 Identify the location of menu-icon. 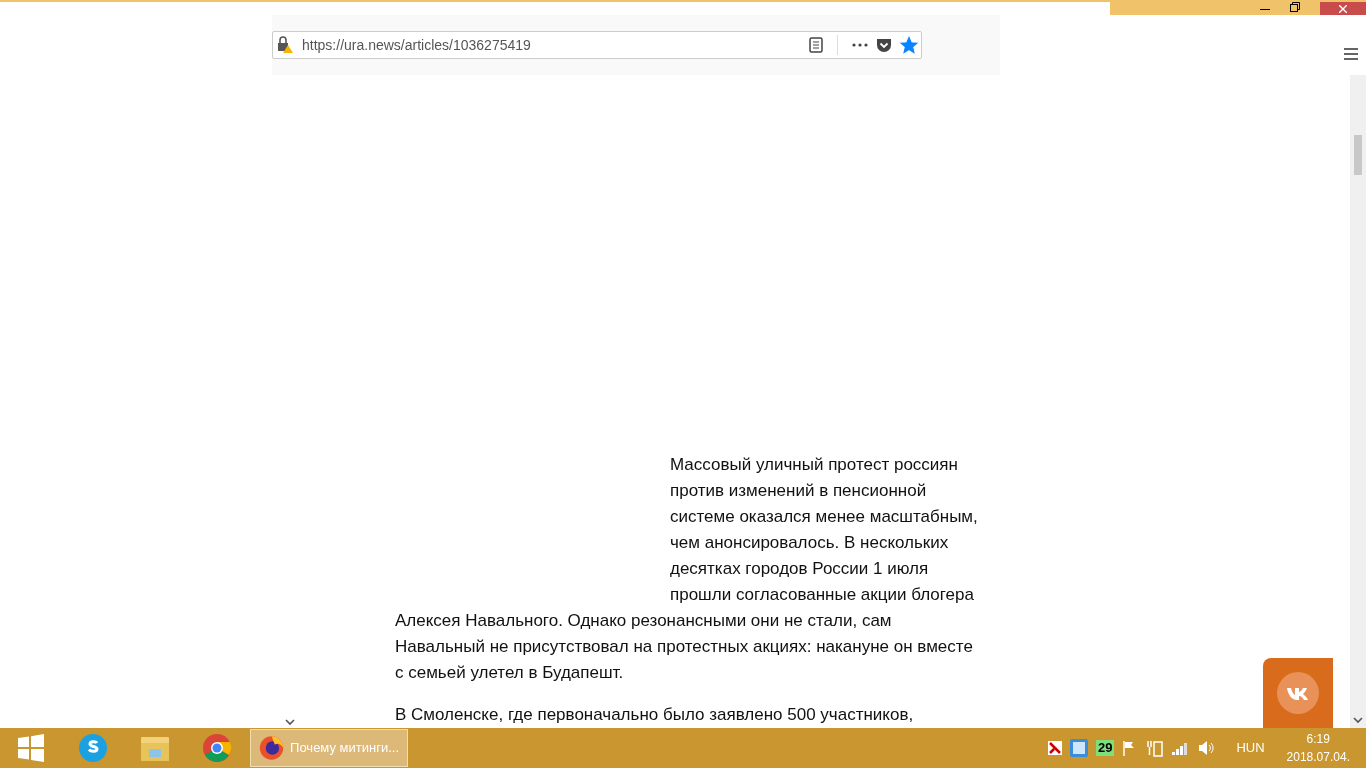
(1351, 54).